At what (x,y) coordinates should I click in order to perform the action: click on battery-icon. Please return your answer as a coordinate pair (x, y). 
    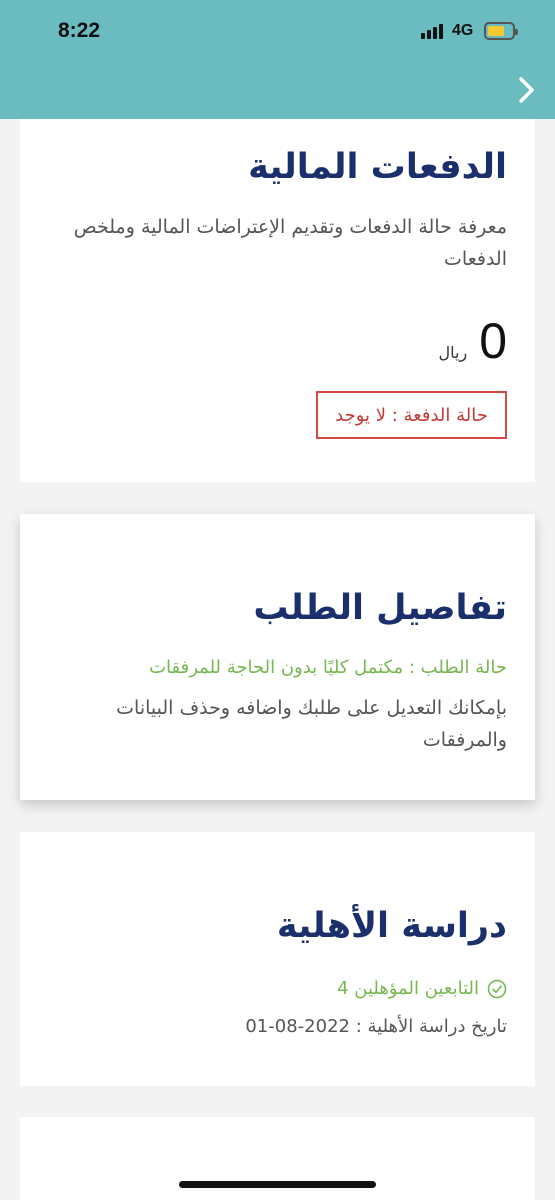
    Looking at the image, I should click on (501, 31).